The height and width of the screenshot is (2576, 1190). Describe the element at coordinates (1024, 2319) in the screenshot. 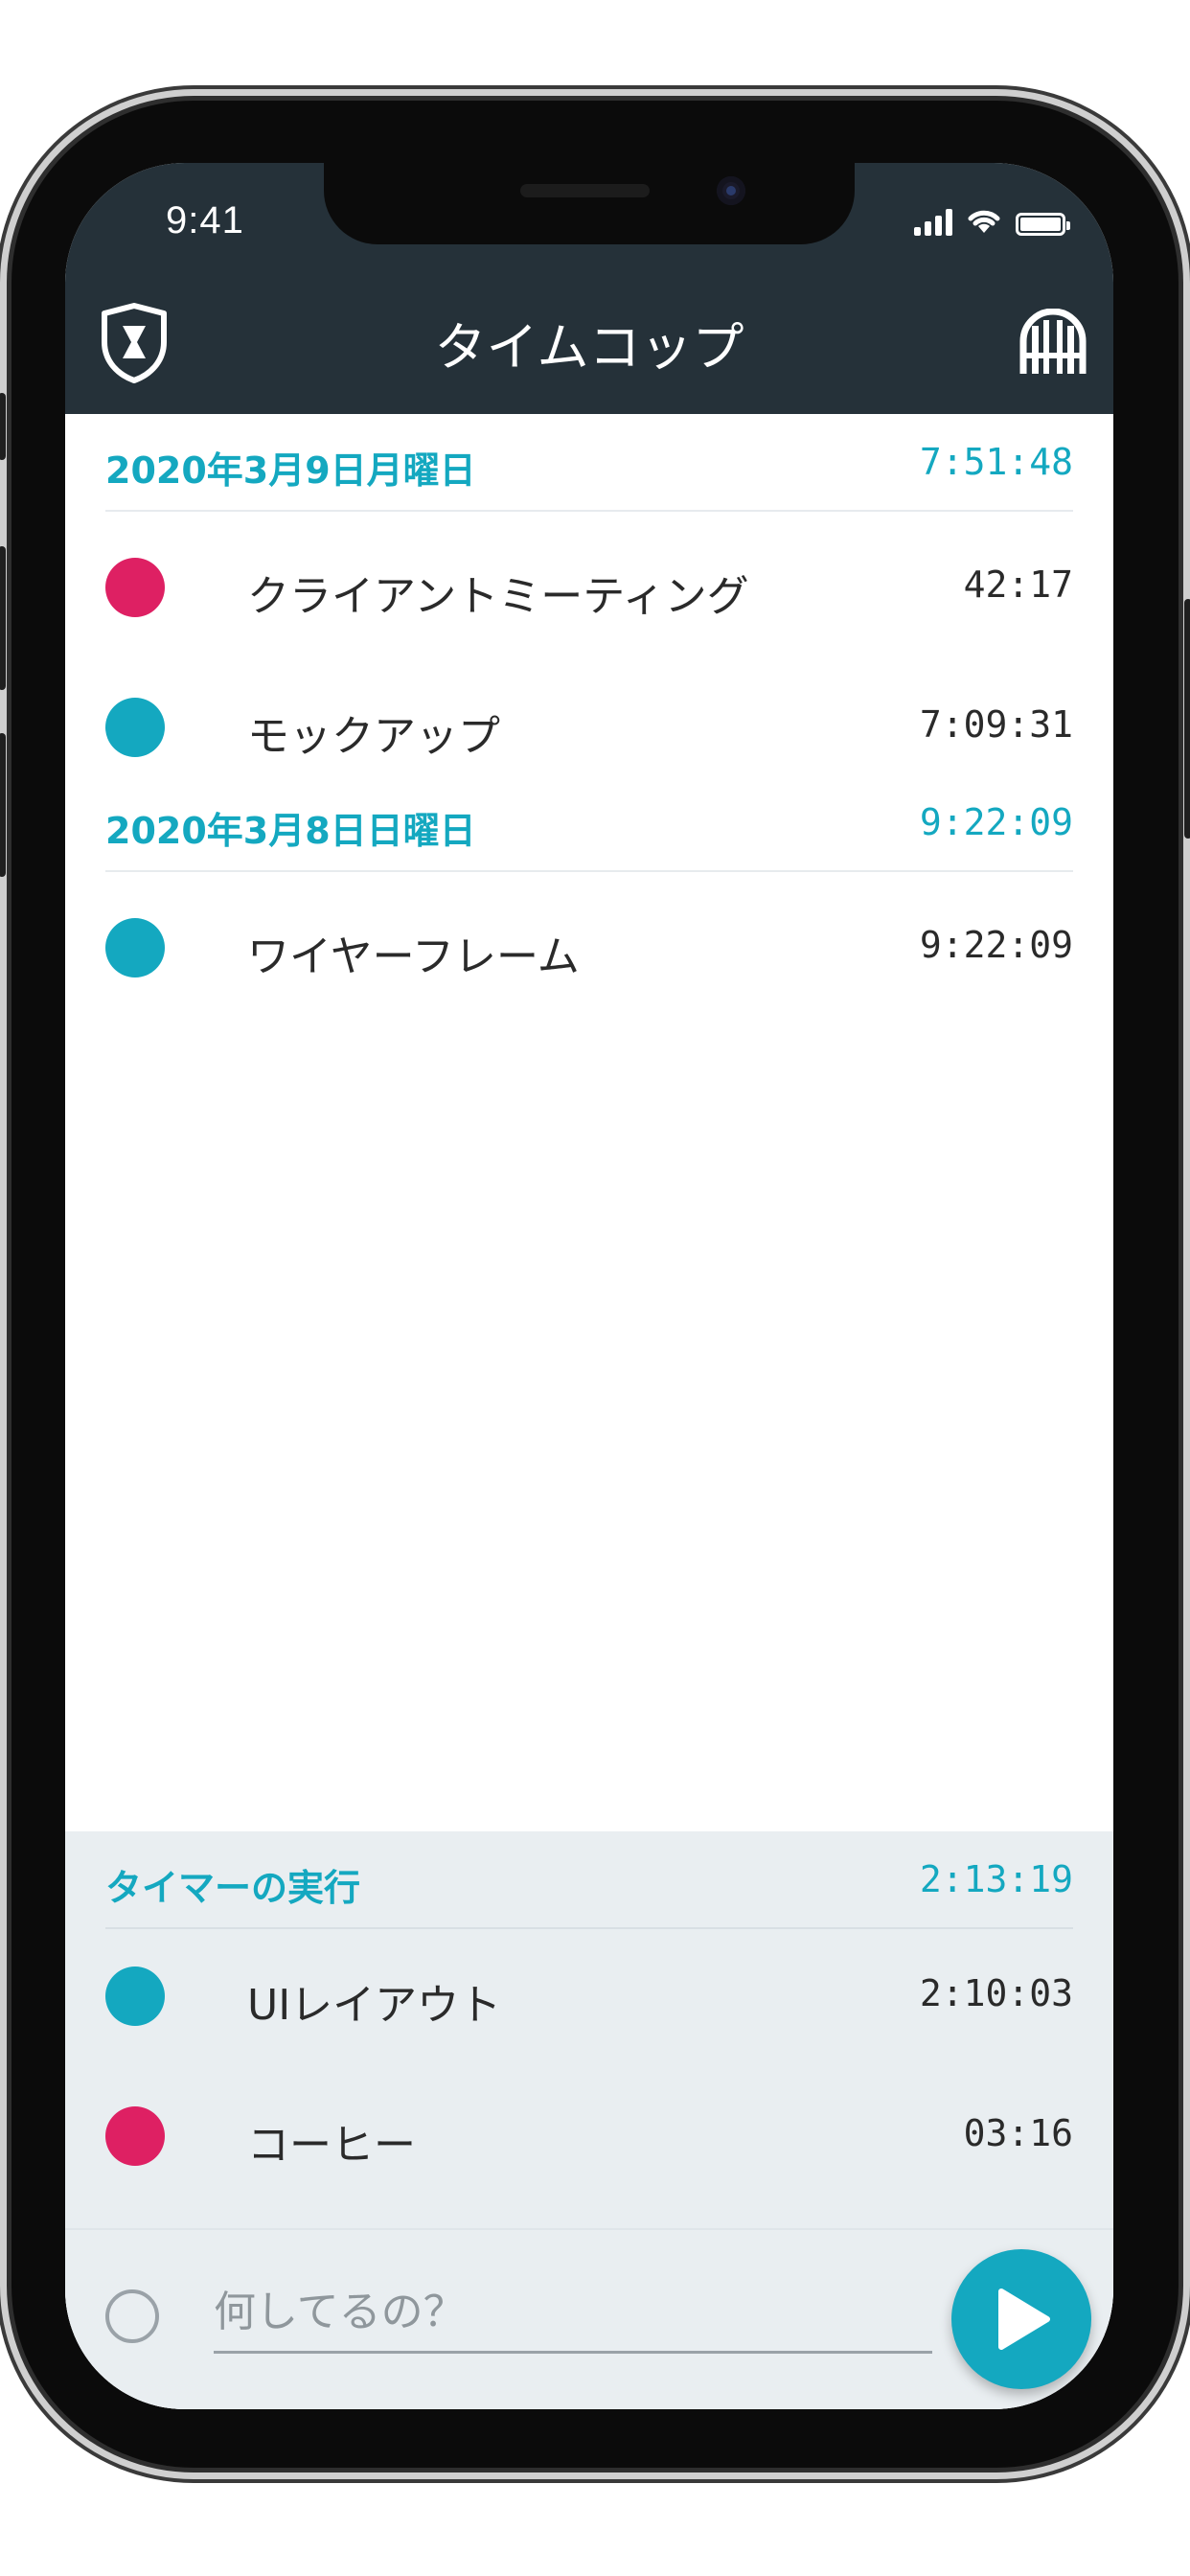

I see `play-icon` at that location.